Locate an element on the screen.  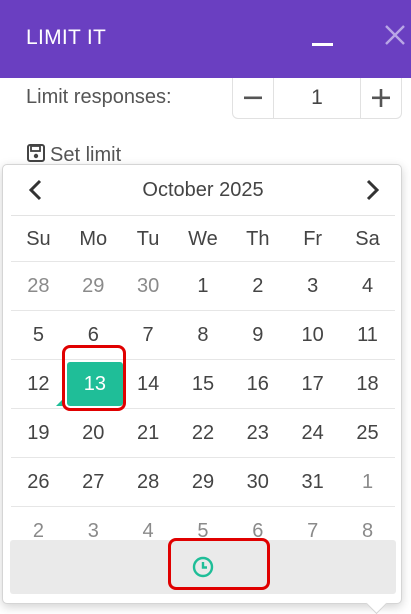
calendar-day: 17 is located at coordinates (313, 384).